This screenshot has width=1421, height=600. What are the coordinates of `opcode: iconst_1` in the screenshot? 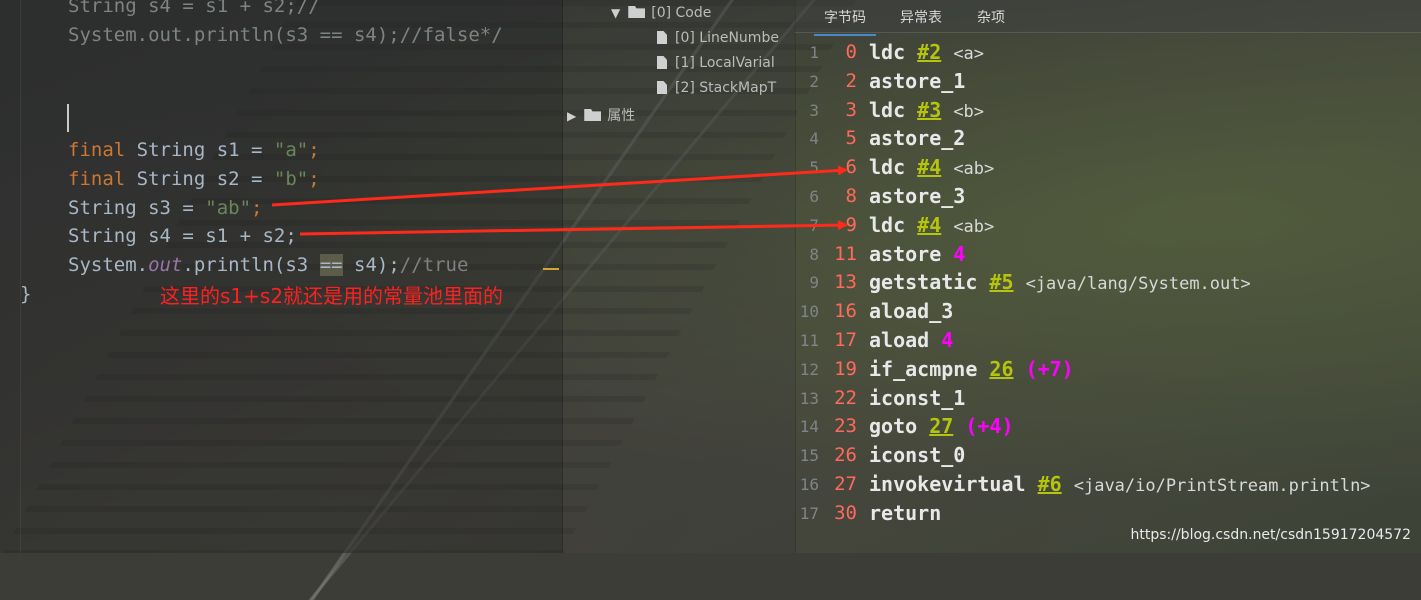 It's located at (917, 398).